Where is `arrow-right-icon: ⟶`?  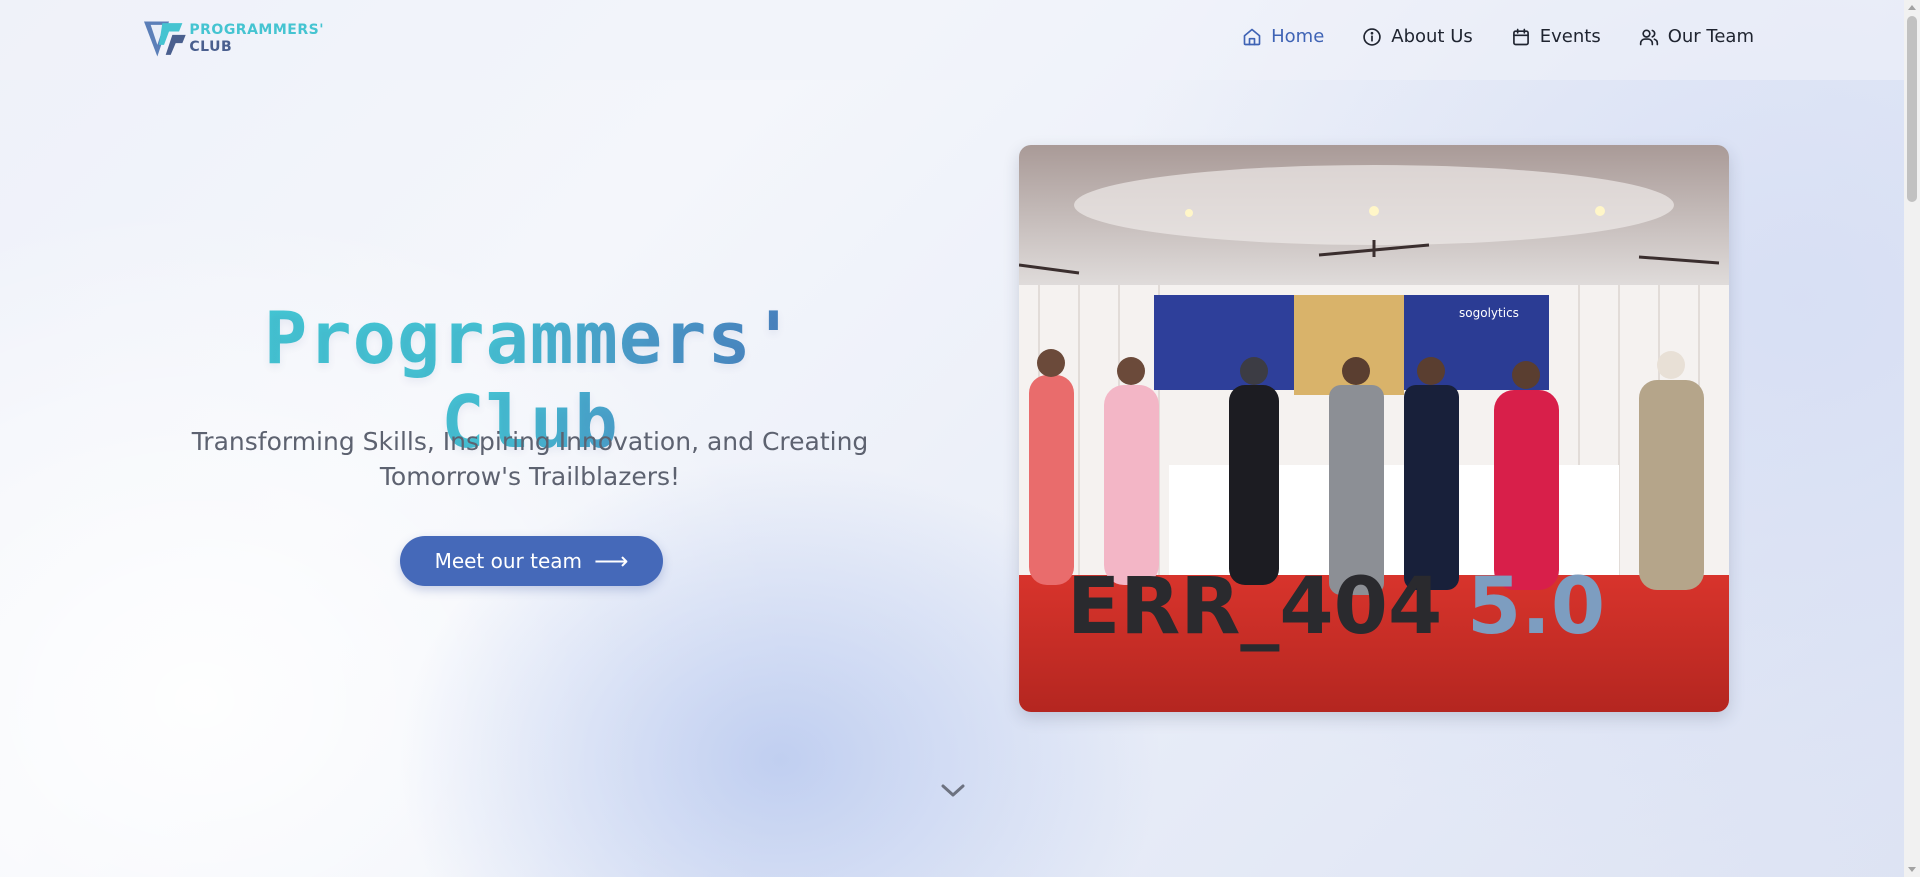
arrow-right-icon: ⟶ is located at coordinates (611, 561).